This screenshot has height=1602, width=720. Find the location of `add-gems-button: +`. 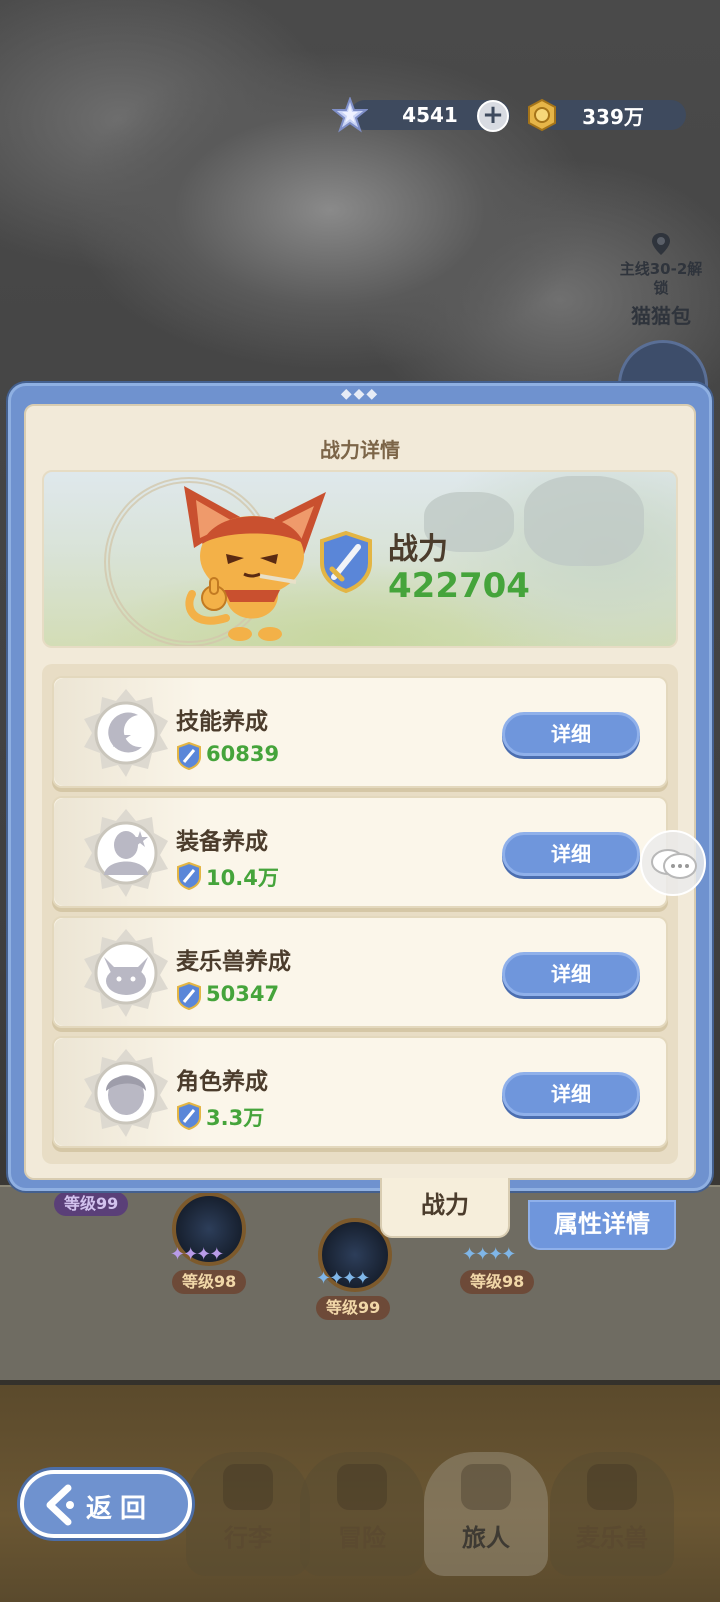

add-gems-button: + is located at coordinates (493, 116).